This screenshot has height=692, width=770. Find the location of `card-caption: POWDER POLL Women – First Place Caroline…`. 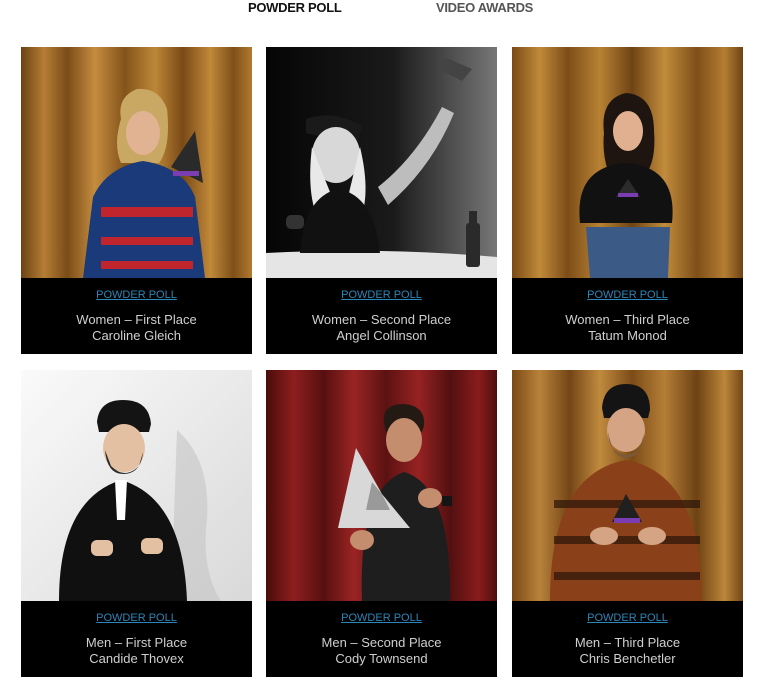

card-caption: POWDER POLL Women – First Place Caroline… is located at coordinates (136, 316).